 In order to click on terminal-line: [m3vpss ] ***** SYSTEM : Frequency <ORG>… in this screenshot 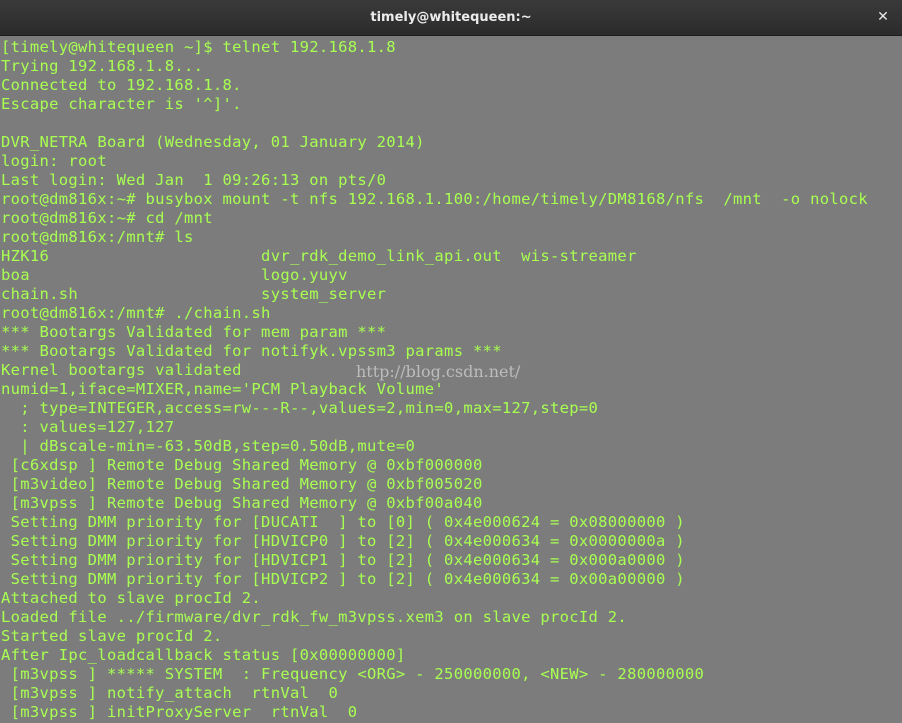, I will do `click(353, 674)`.